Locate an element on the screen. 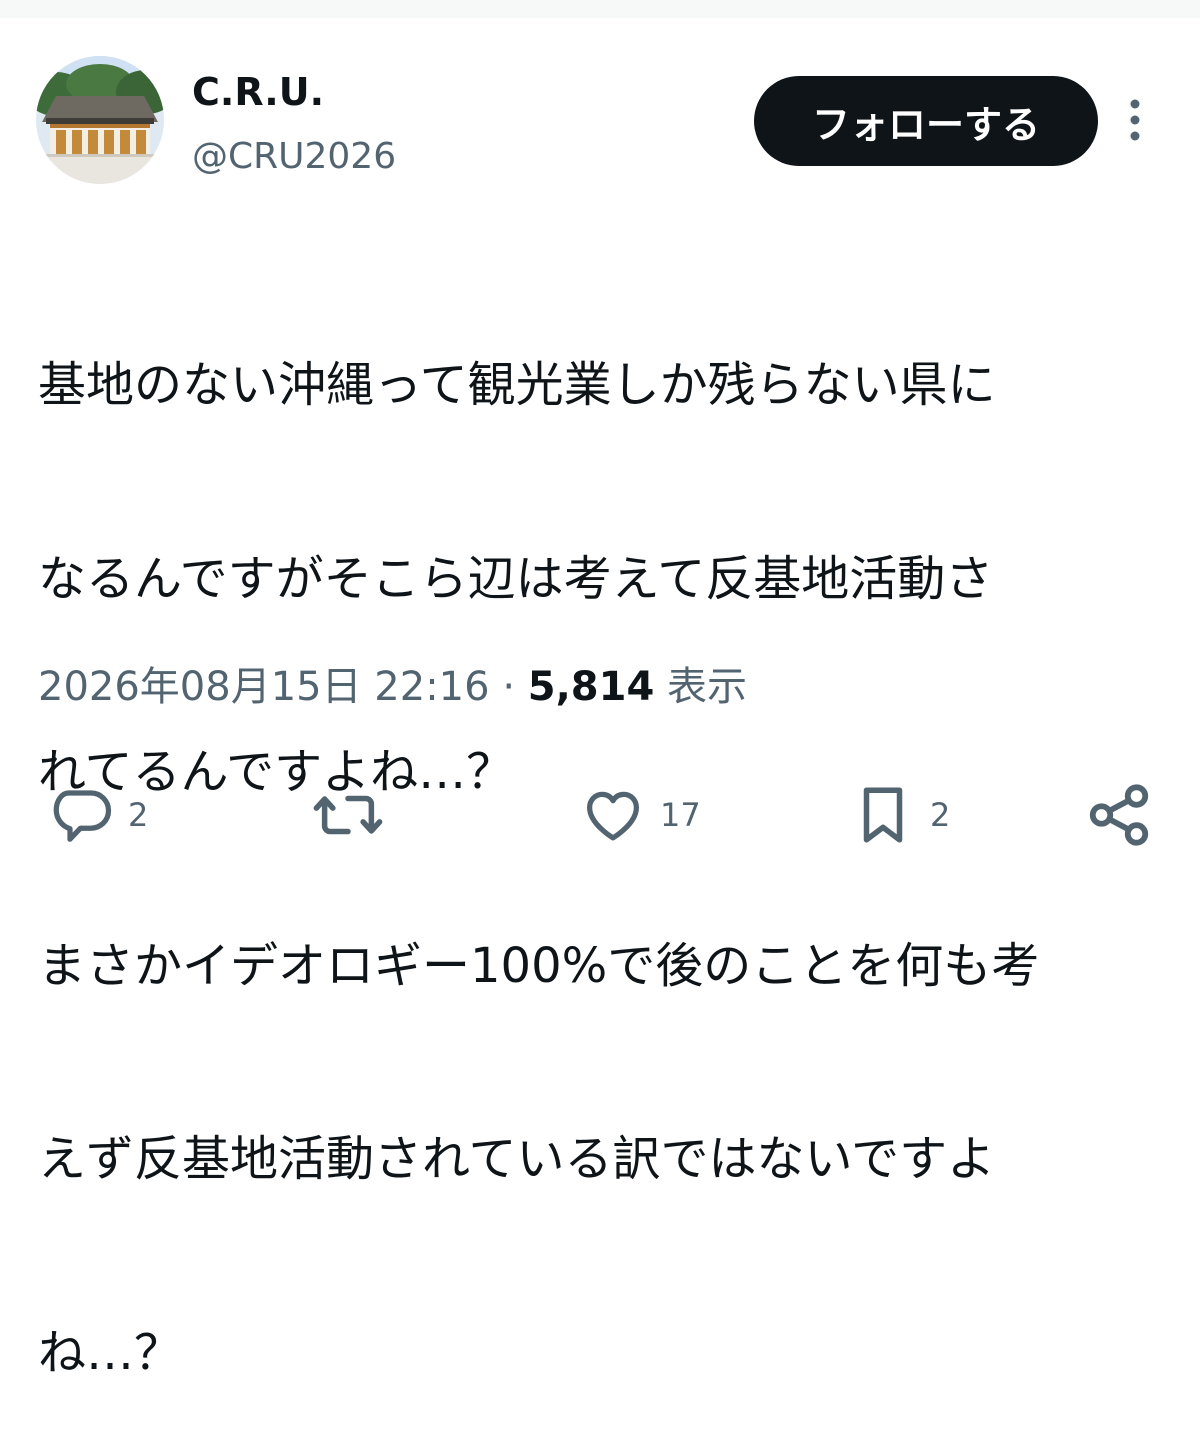 The image size is (1200, 1450). reply-icon is located at coordinates (81, 815).